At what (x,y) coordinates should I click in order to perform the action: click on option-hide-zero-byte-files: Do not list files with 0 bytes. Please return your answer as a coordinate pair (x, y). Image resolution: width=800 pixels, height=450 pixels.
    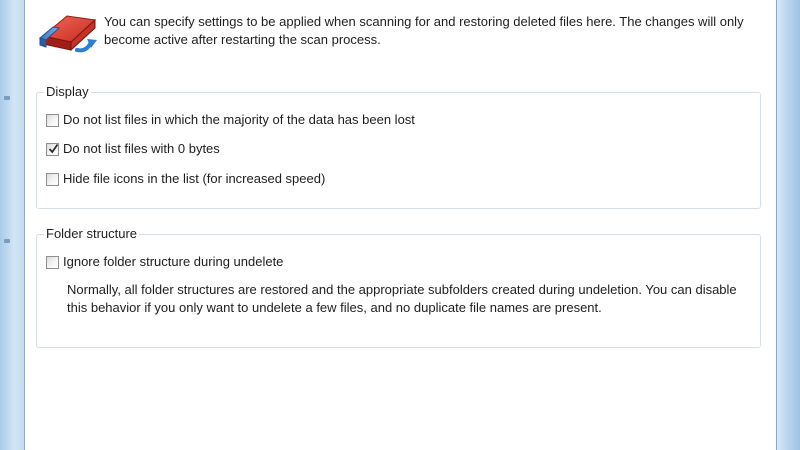
    Looking at the image, I should click on (133, 149).